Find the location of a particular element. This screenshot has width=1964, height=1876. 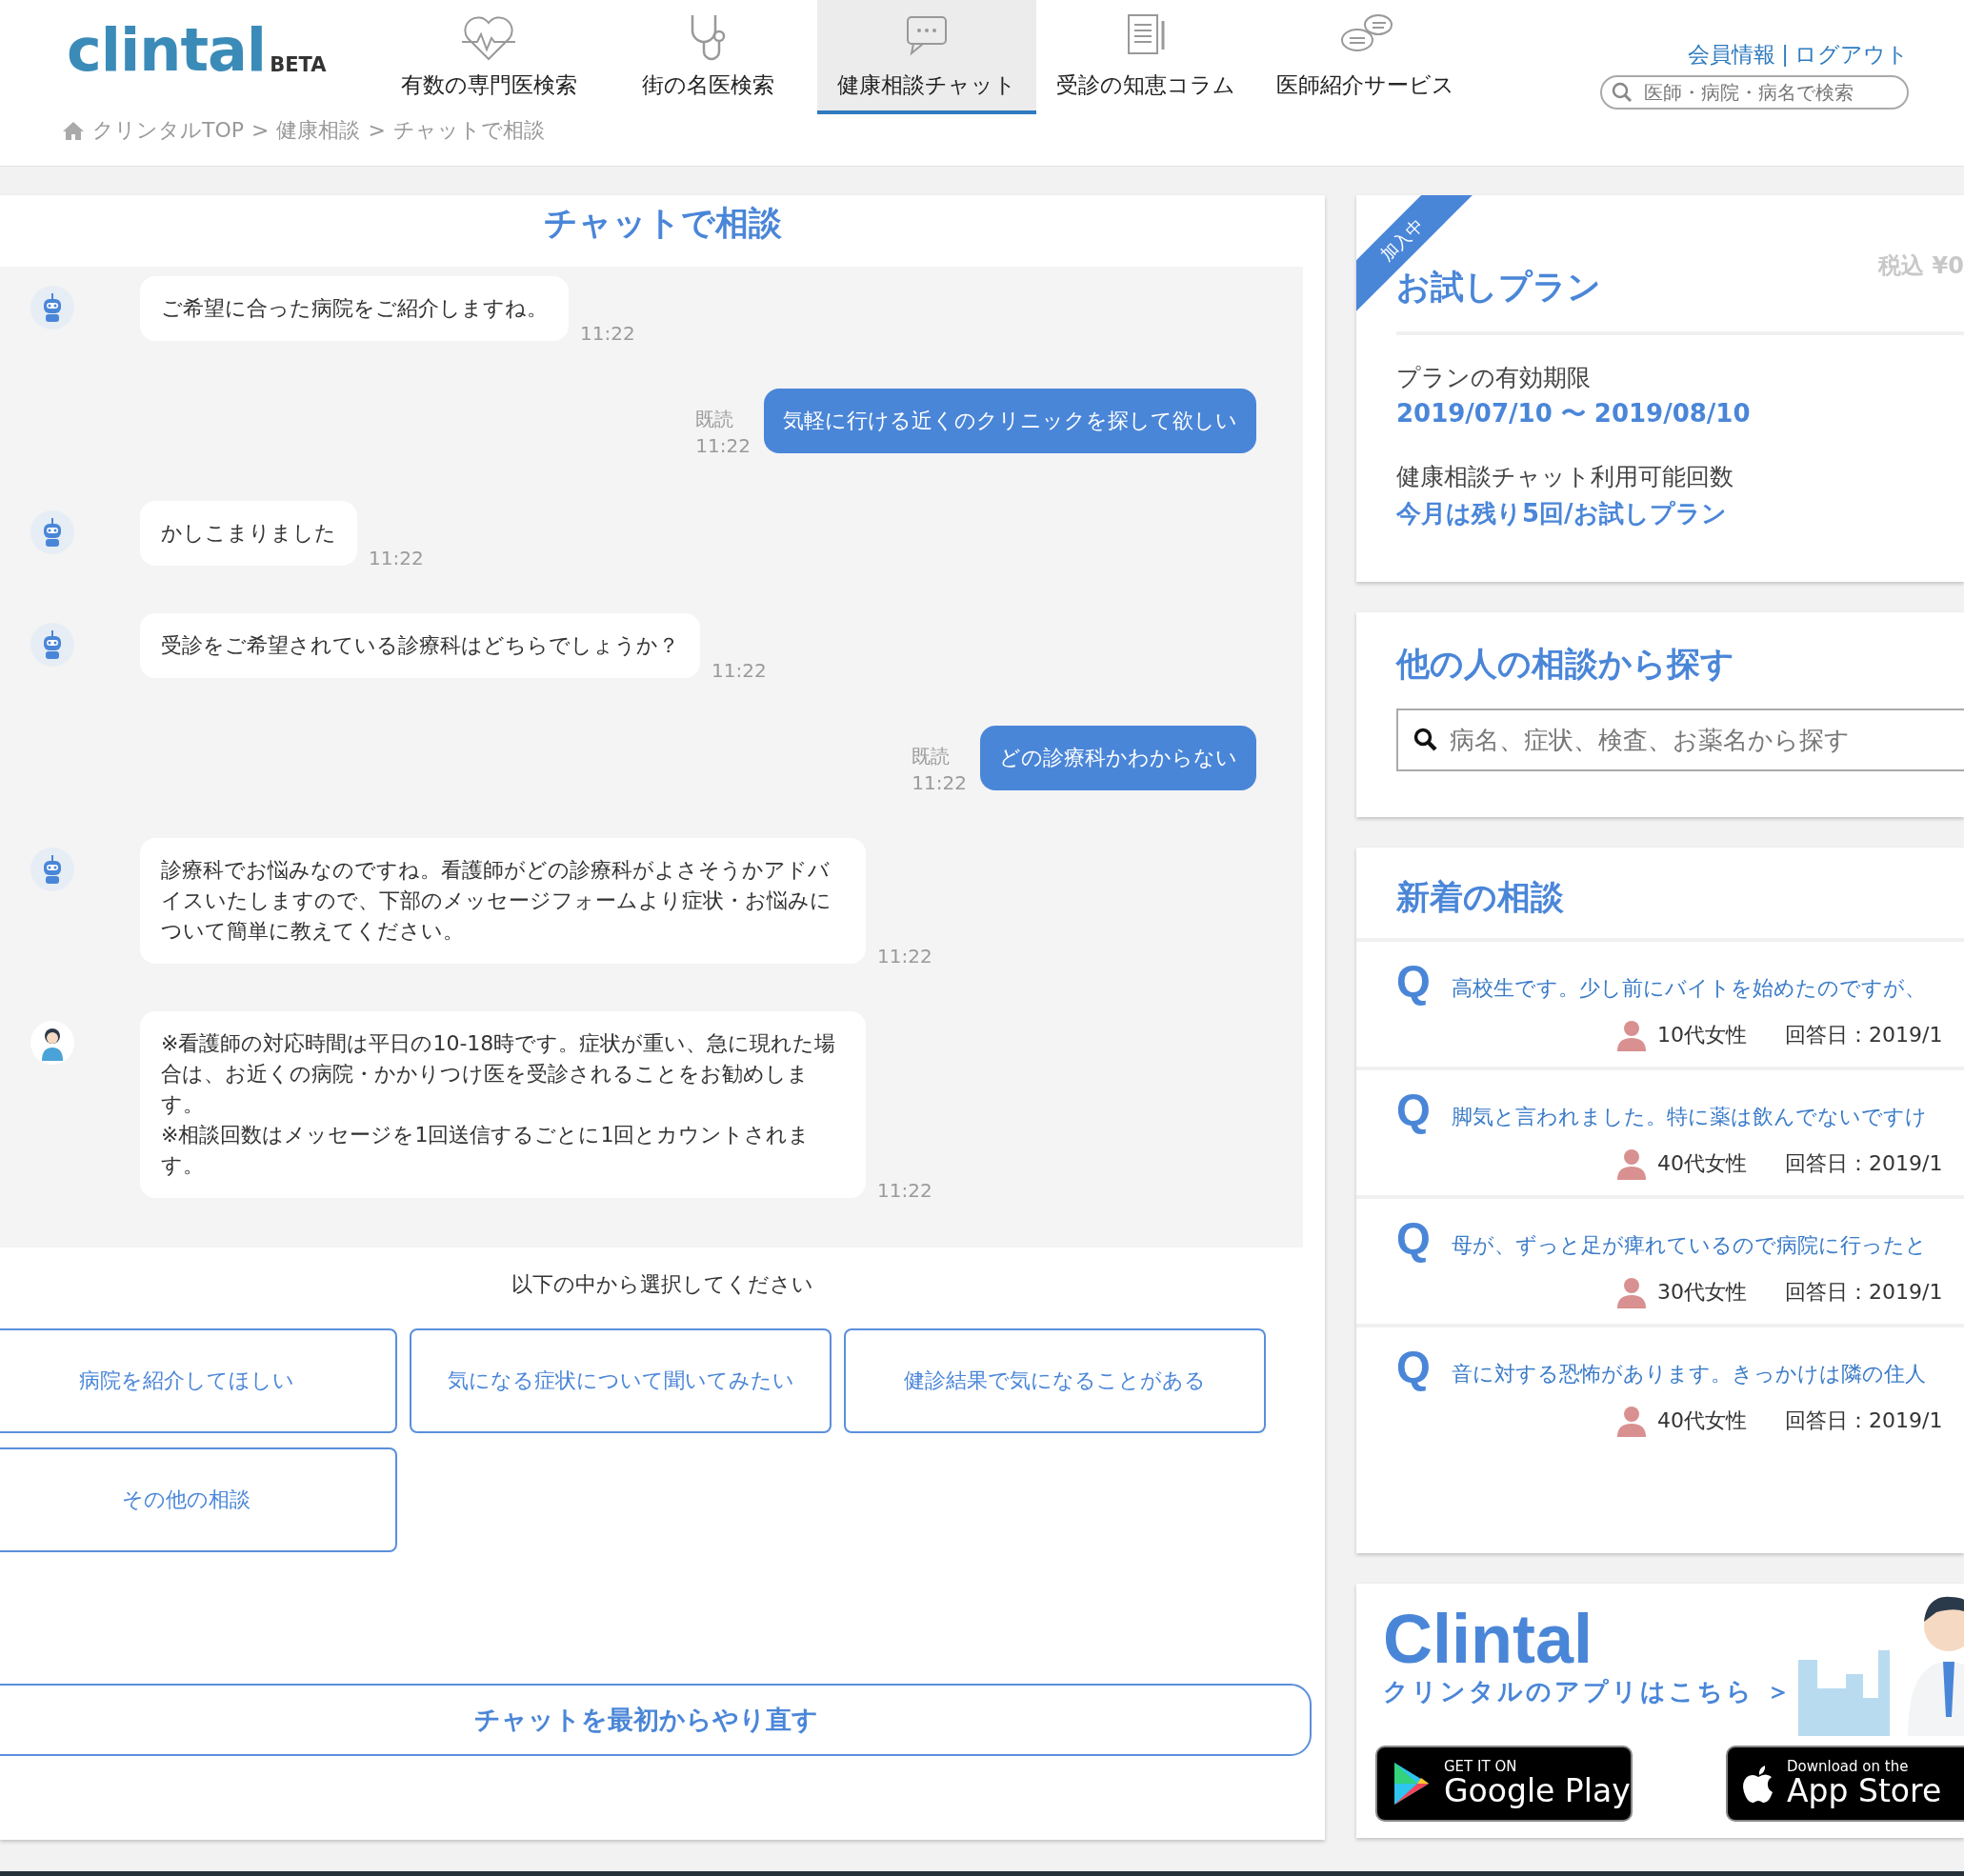

user-message: どの診療科かわからない is located at coordinates (1118, 758).